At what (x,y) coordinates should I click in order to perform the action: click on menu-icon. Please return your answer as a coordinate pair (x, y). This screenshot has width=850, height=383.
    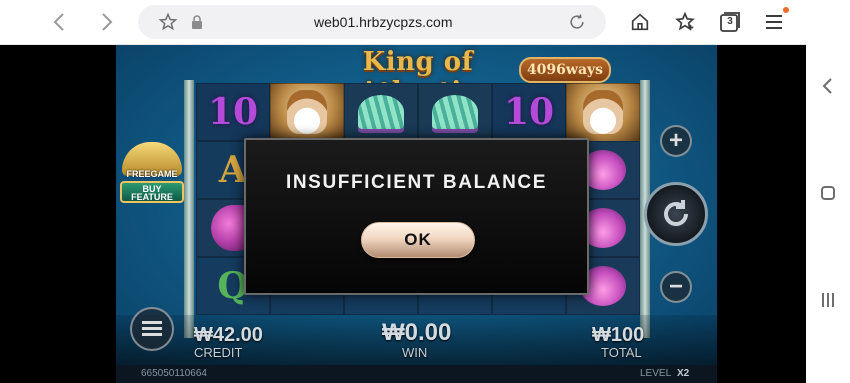
    Looking at the image, I should click on (774, 22).